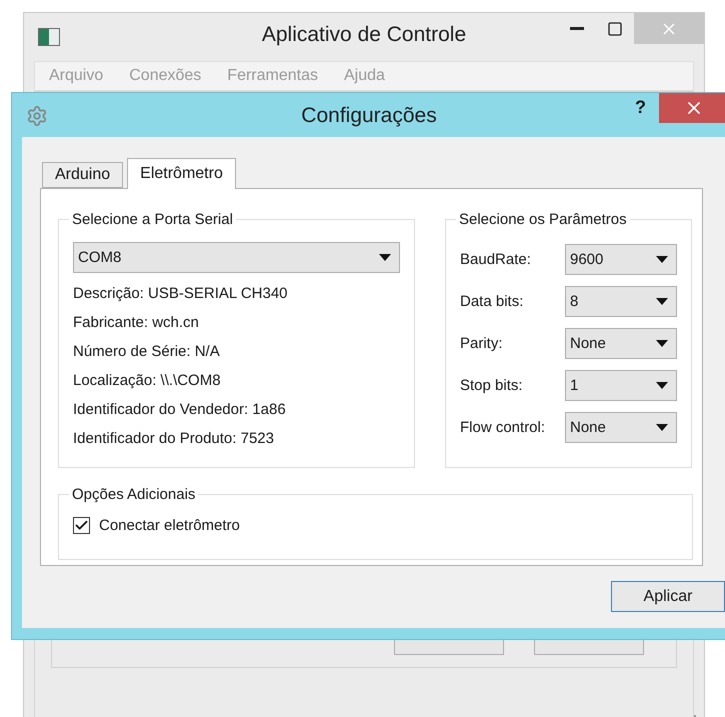  Describe the element at coordinates (495, 259) in the screenshot. I see `field-label: BaudRate:` at that location.